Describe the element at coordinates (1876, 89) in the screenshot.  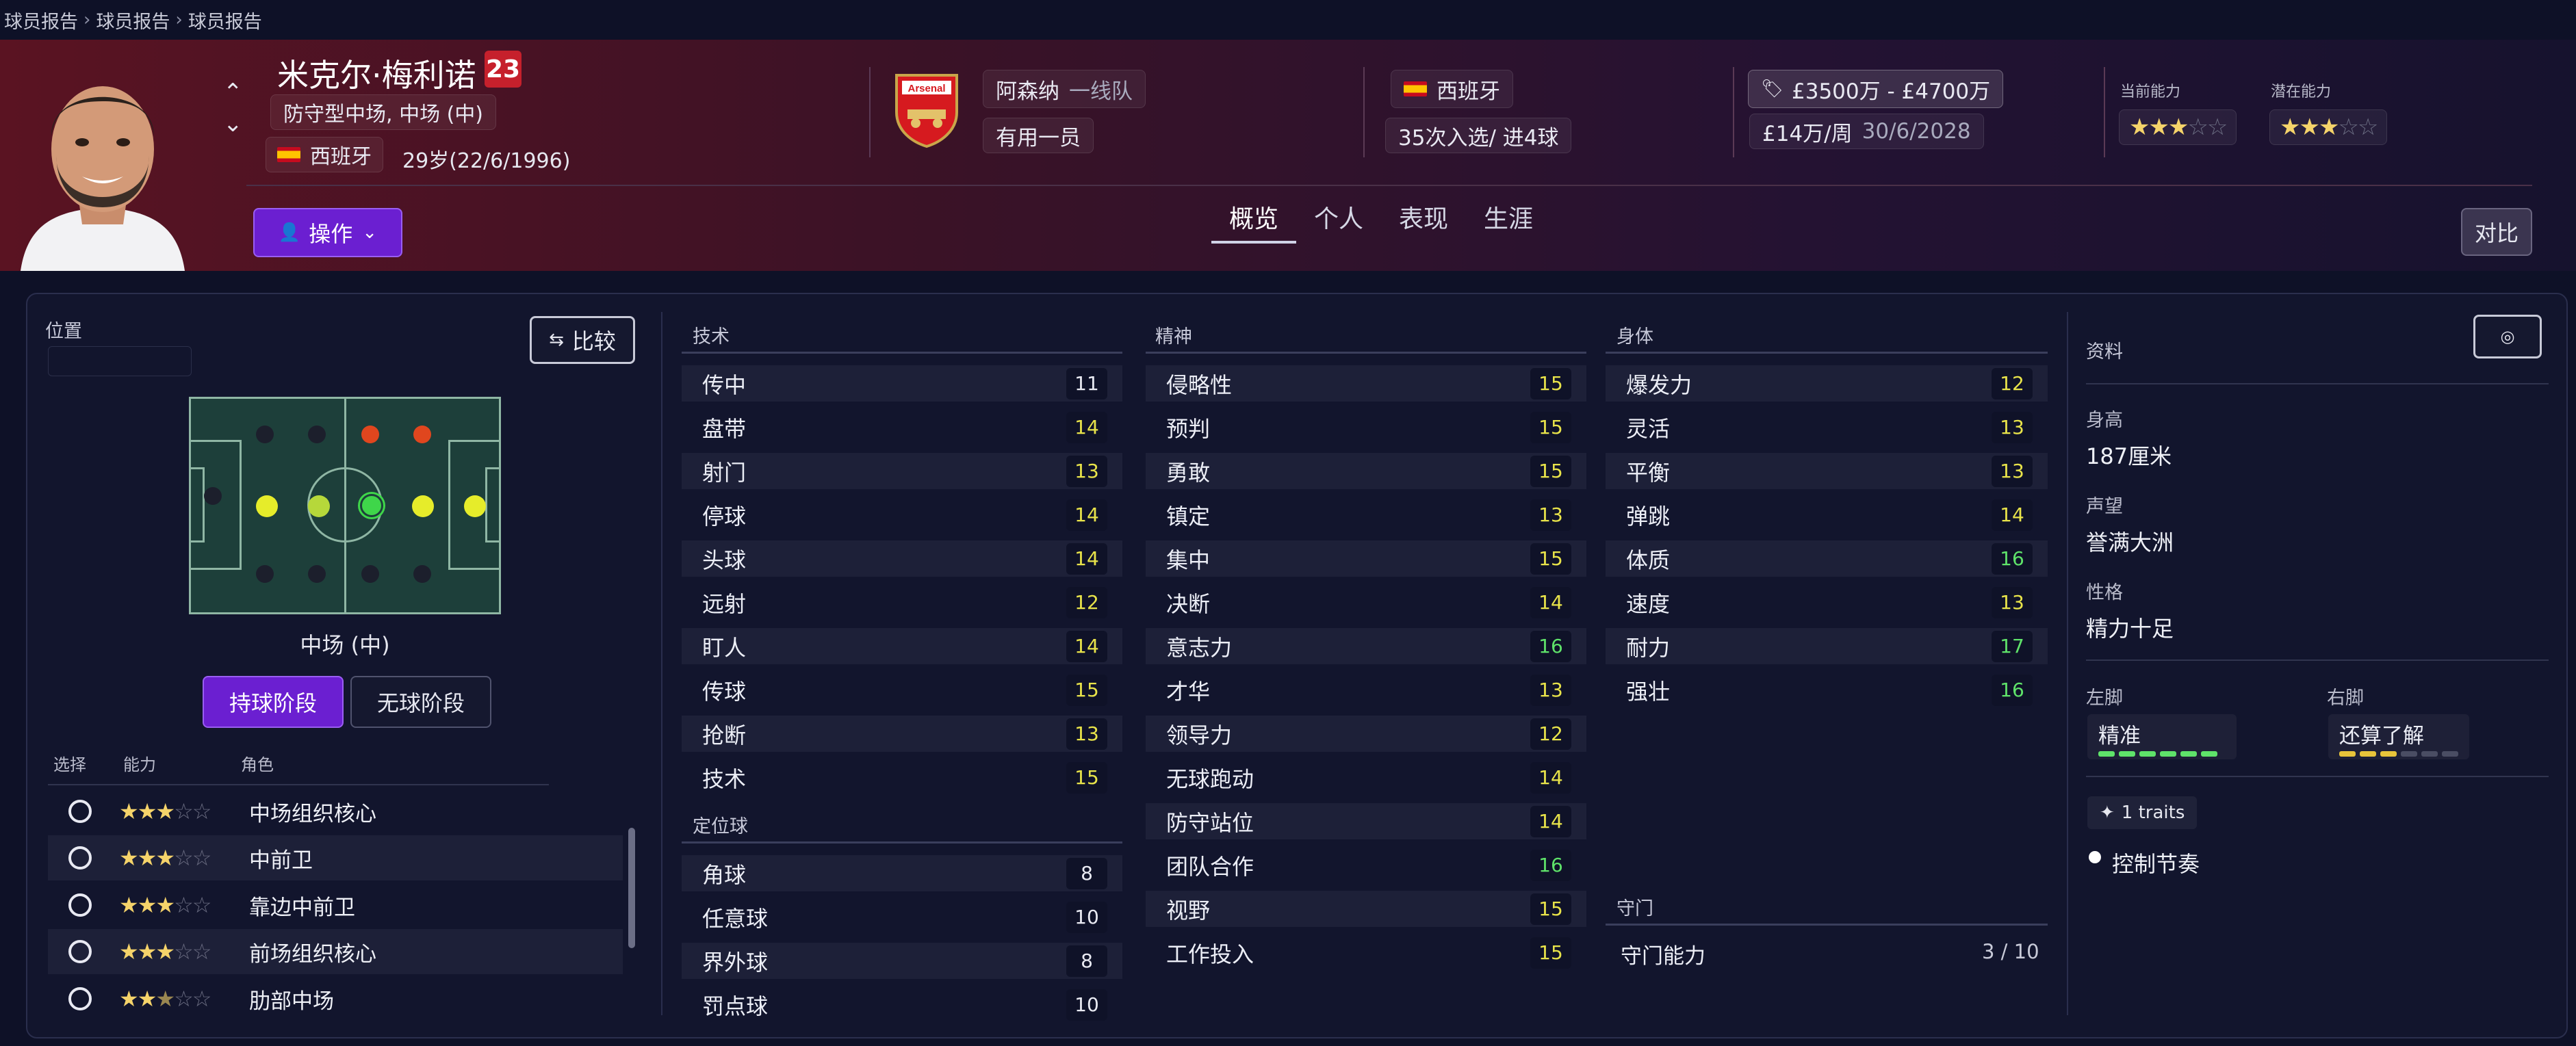
I see `transfer-value: 🏷 £3500万 - £4700万` at that location.